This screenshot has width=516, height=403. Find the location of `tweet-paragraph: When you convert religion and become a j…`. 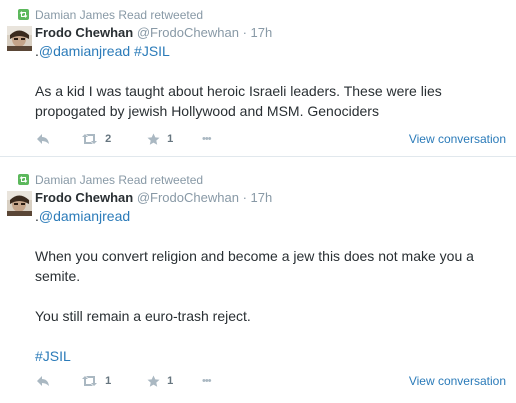

tweet-paragraph: When you convert religion and become a j… is located at coordinates (254, 266).